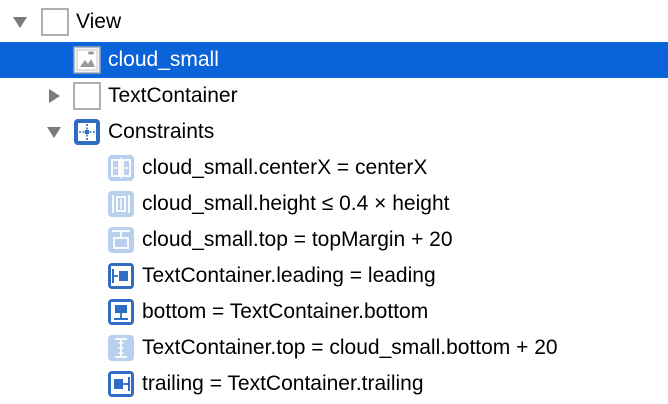 The width and height of the screenshot is (668, 404). I want to click on constraint-label: trailing = TextContainer.trailing, so click(283, 383).